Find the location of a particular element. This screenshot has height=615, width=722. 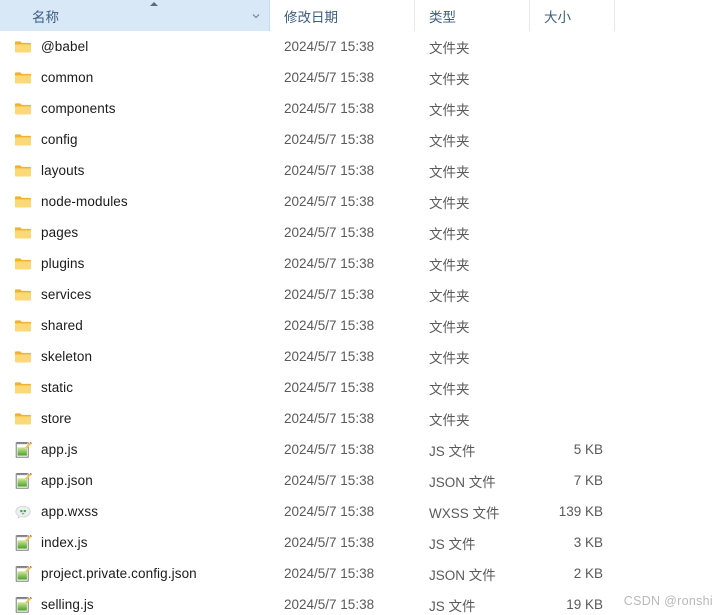

table-row: static 2024/5/7 15:38 文件夹 is located at coordinates (361, 387).